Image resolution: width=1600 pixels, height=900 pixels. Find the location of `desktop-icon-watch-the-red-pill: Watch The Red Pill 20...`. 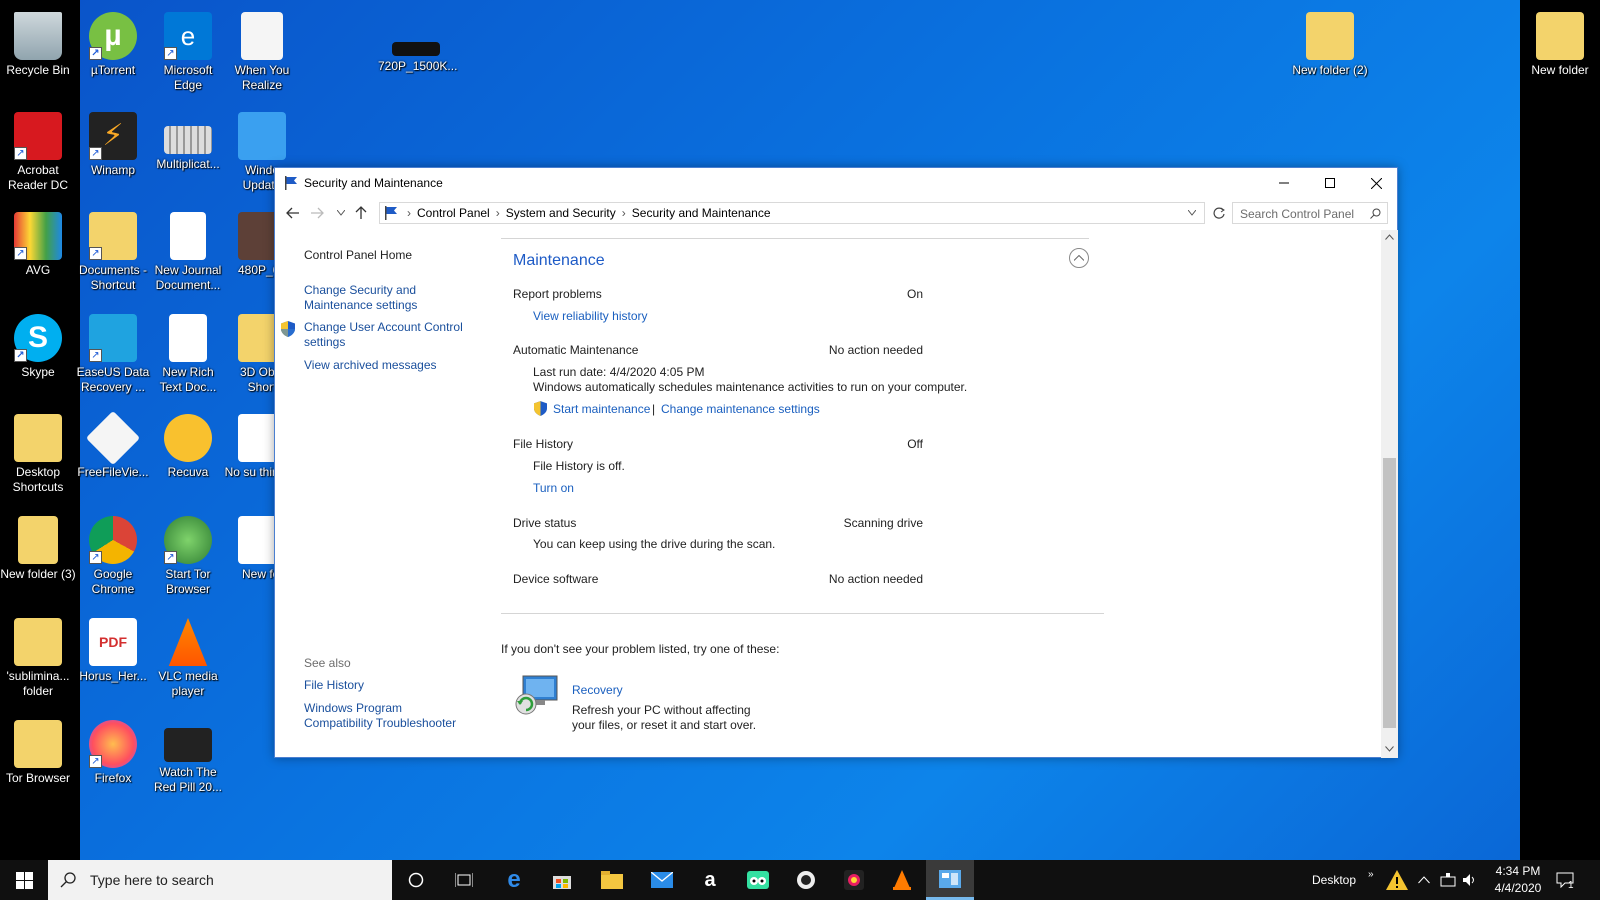

desktop-icon-watch-the-red-pill: Watch The Red Pill 20... is located at coordinates (188, 754).